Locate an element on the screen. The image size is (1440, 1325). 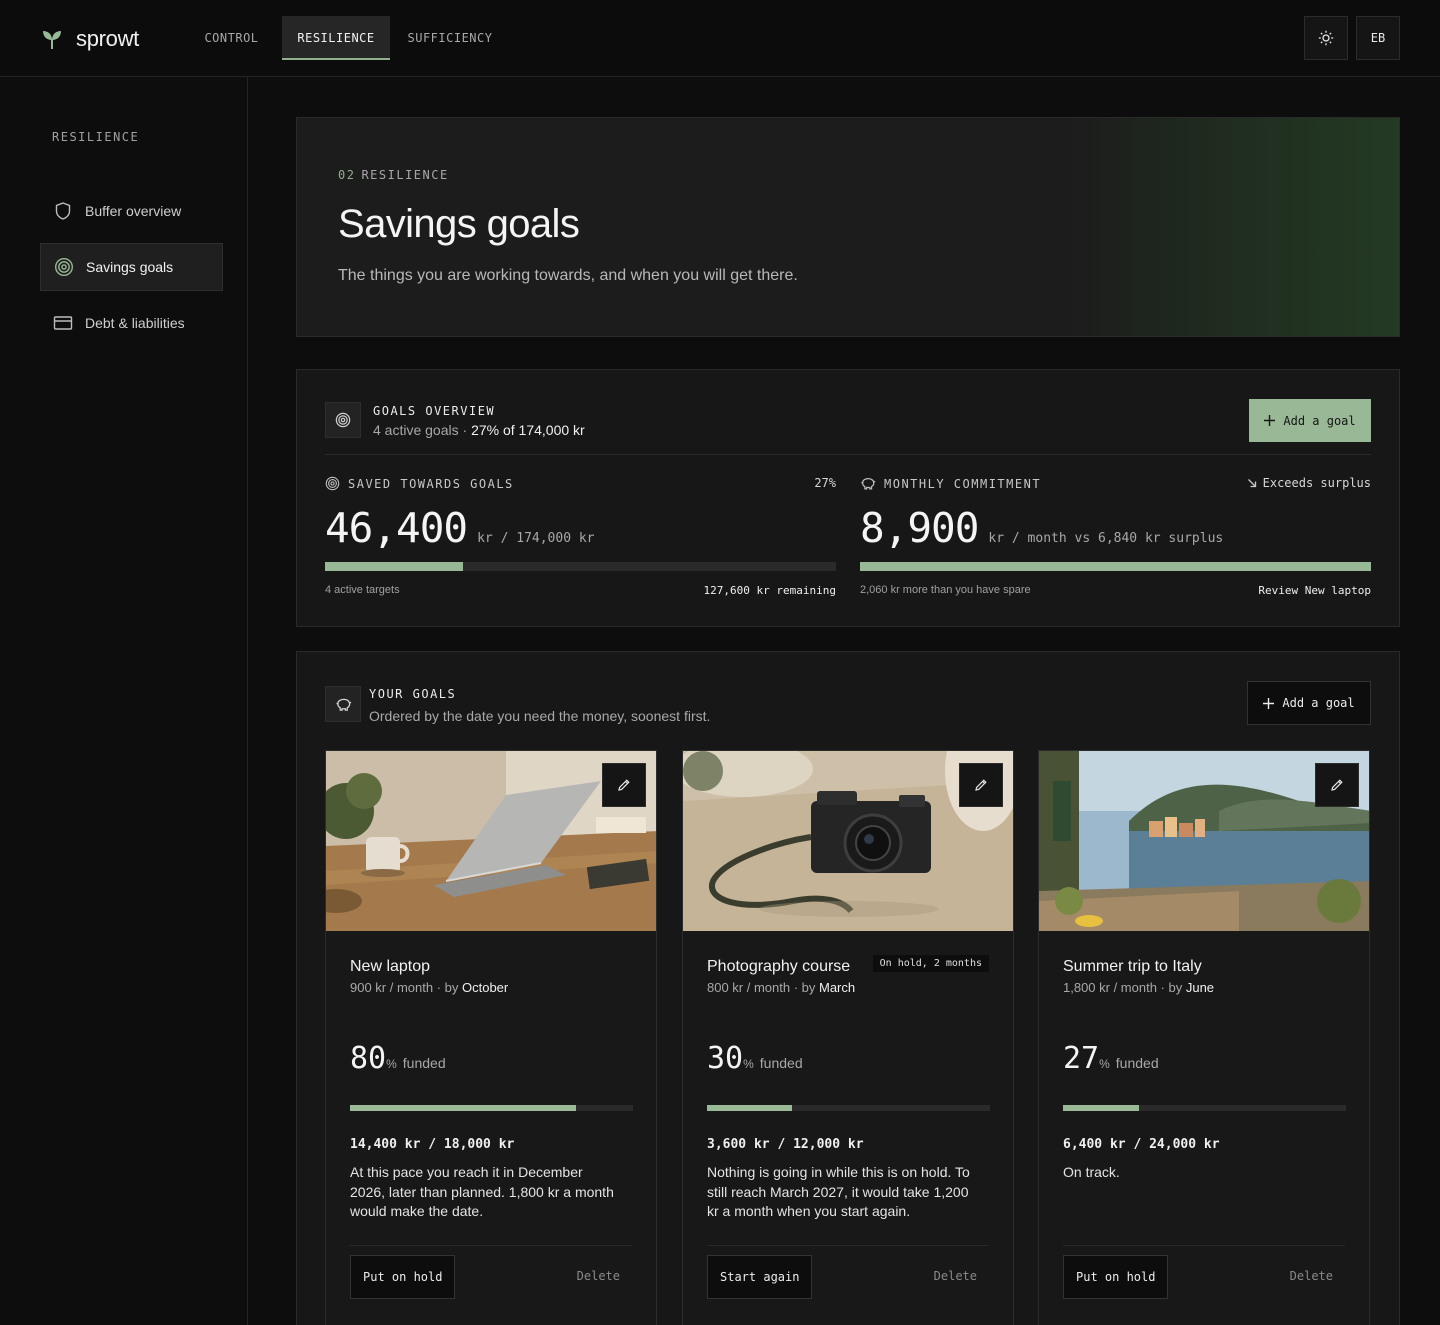
logo: sprowt is located at coordinates (90, 39).